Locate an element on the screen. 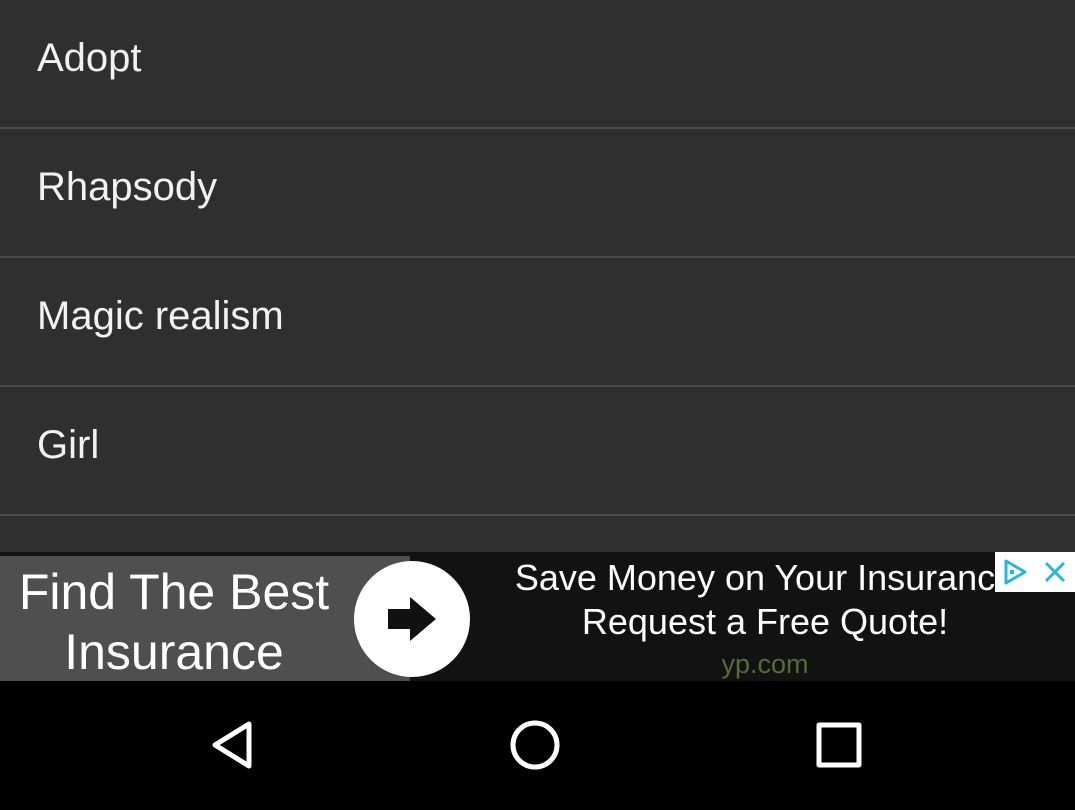  ad-line-2: Request a Free Quote! is located at coordinates (765, 622).